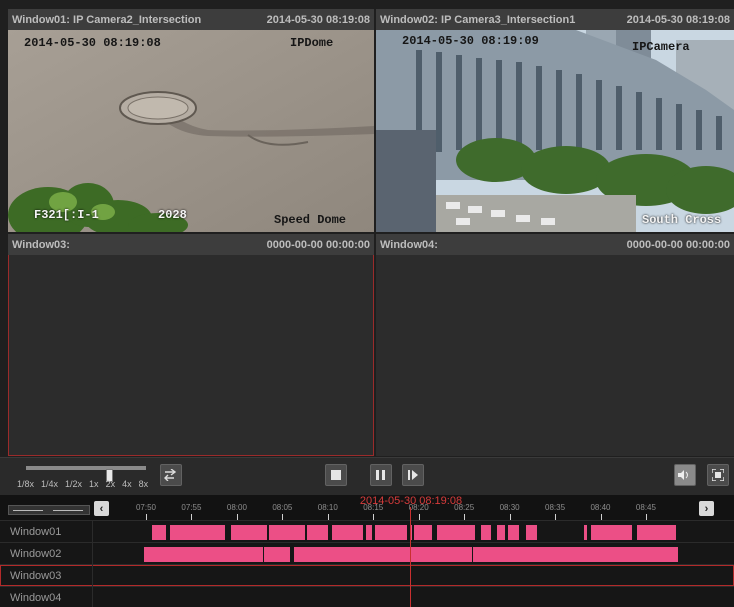 The width and height of the screenshot is (734, 607). What do you see at coordinates (555, 244) in the screenshot?
I see `window-4-header: Window04: 0000-00-00 00:00:00` at bounding box center [555, 244].